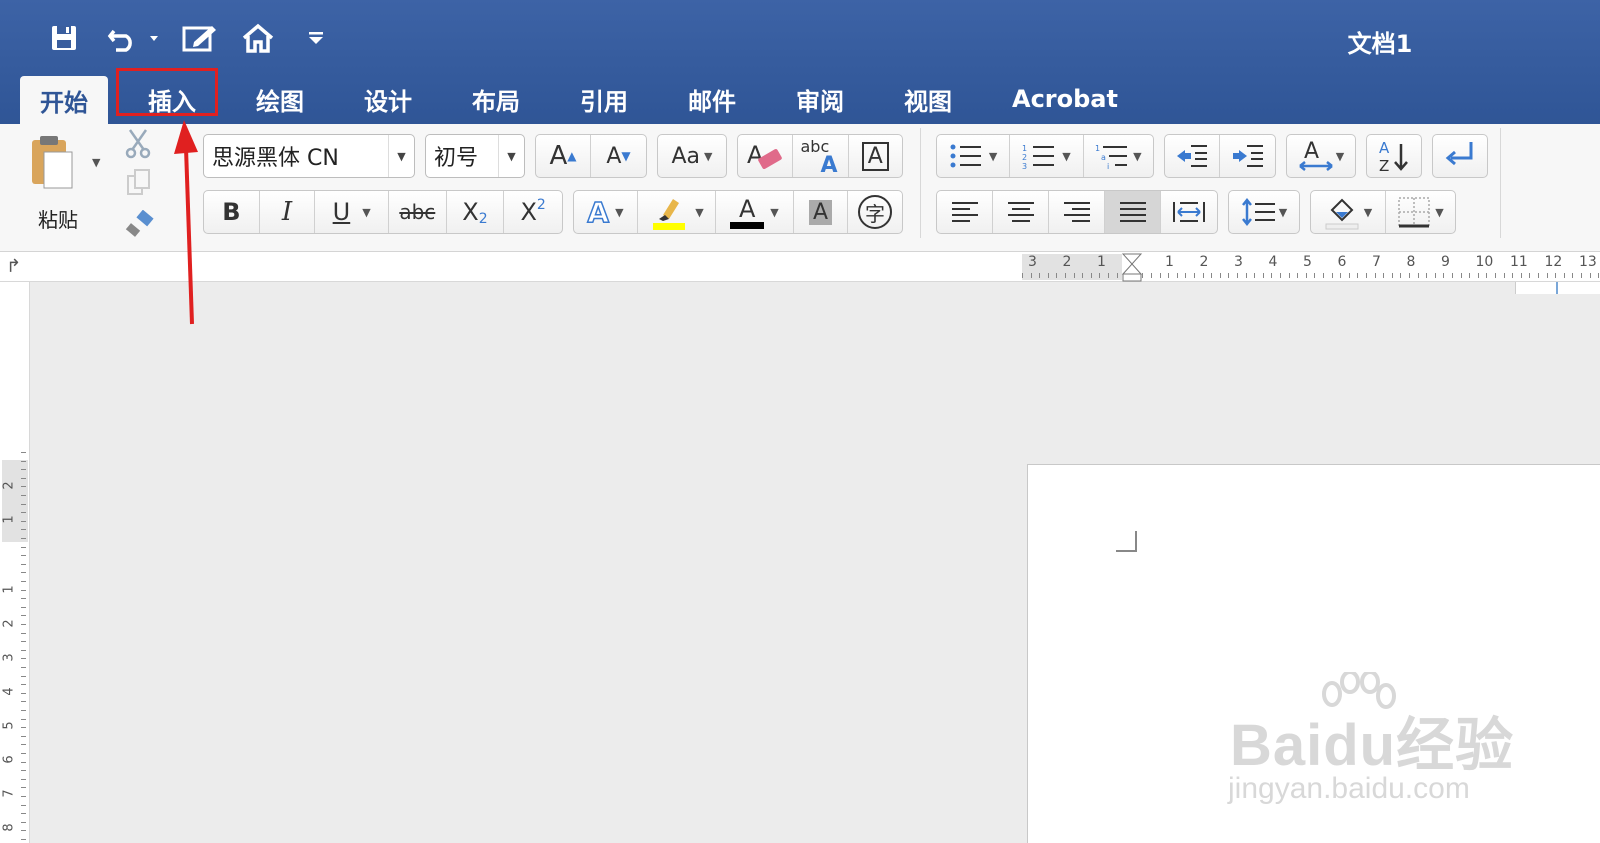 Image resolution: width=1600 pixels, height=843 pixels. I want to click on align-center-button, so click(1021, 212).